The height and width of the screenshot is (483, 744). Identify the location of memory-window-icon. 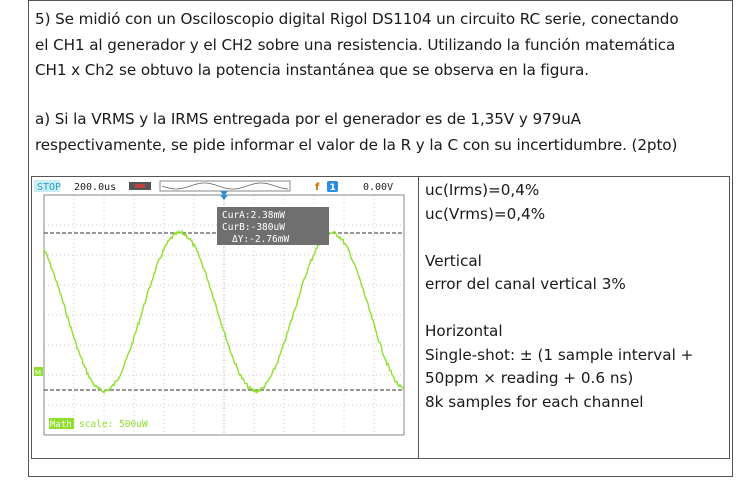
(140, 186).